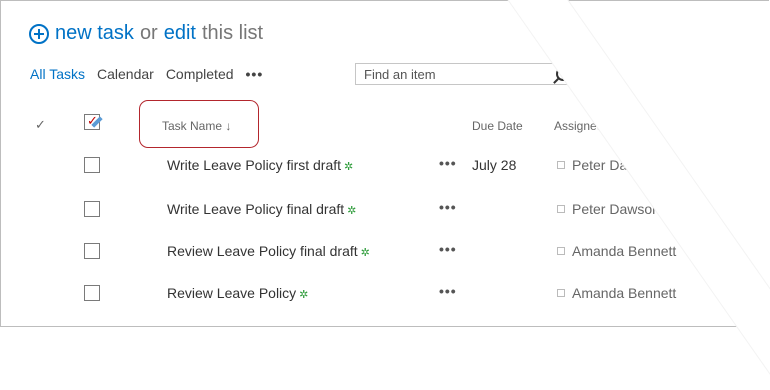  Describe the element at coordinates (608, 209) in the screenshot. I see `assigned-person: Peter Dawson` at that location.